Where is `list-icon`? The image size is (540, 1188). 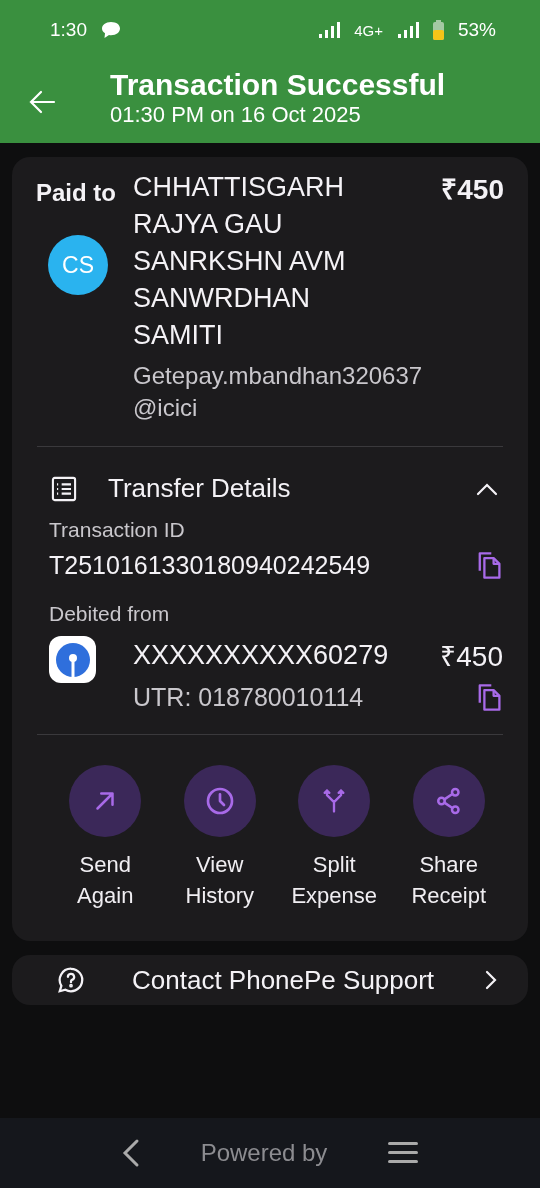
list-icon is located at coordinates (64, 488).